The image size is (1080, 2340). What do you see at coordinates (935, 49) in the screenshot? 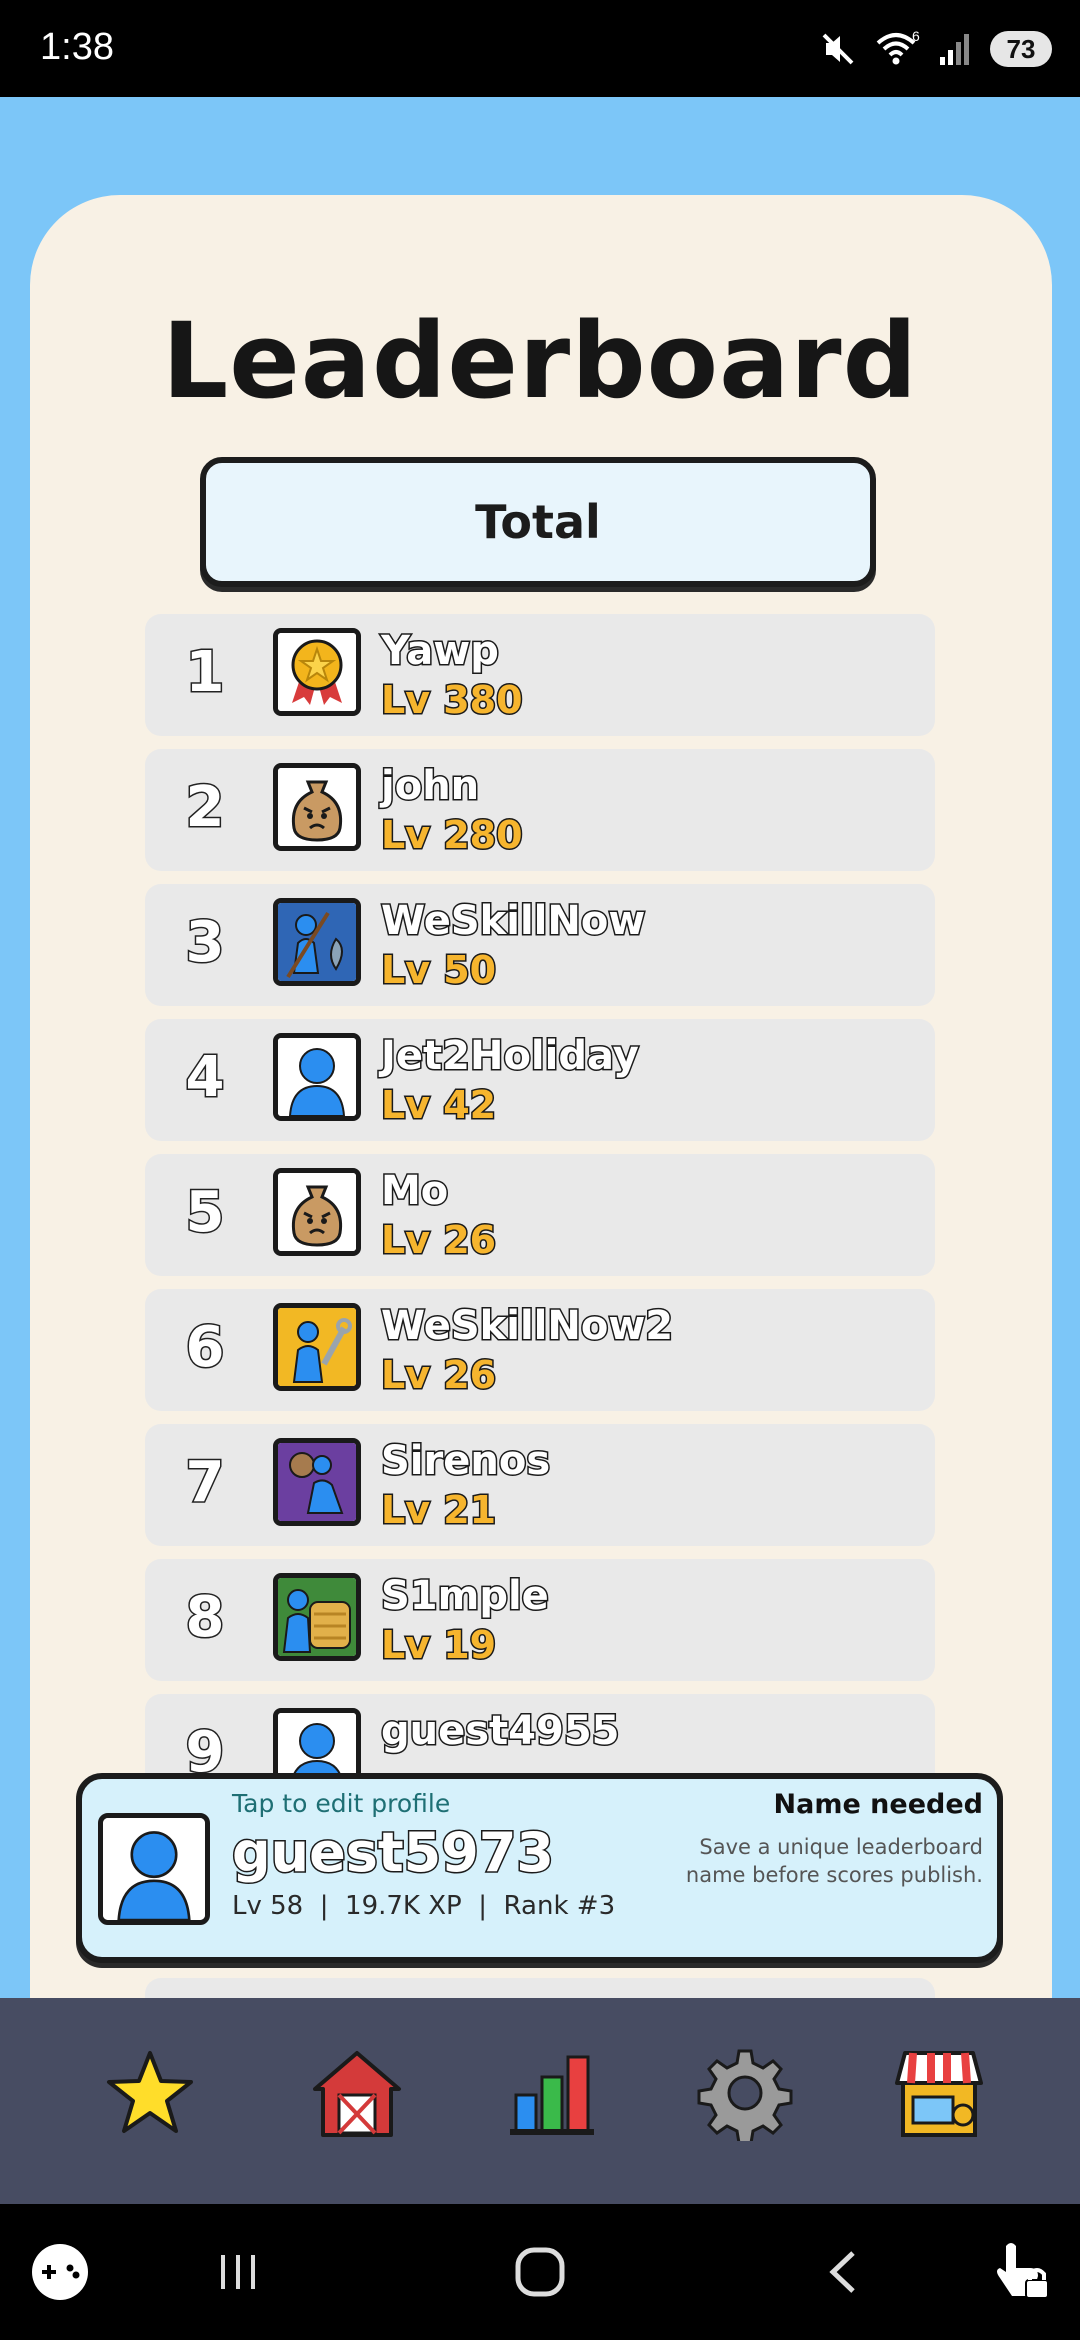
I see `status-icons: 6 73` at bounding box center [935, 49].